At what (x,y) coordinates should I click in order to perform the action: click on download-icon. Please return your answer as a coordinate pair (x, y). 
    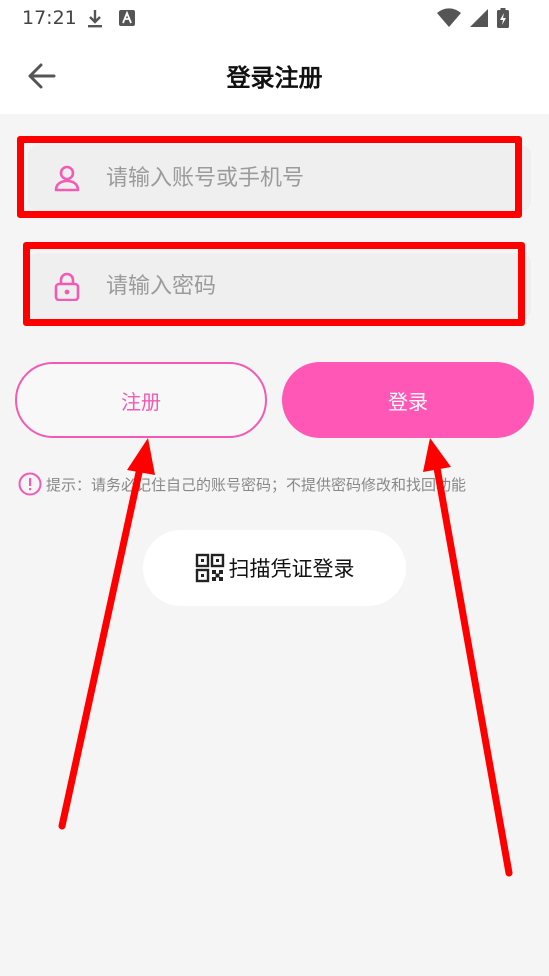
    Looking at the image, I should click on (95, 20).